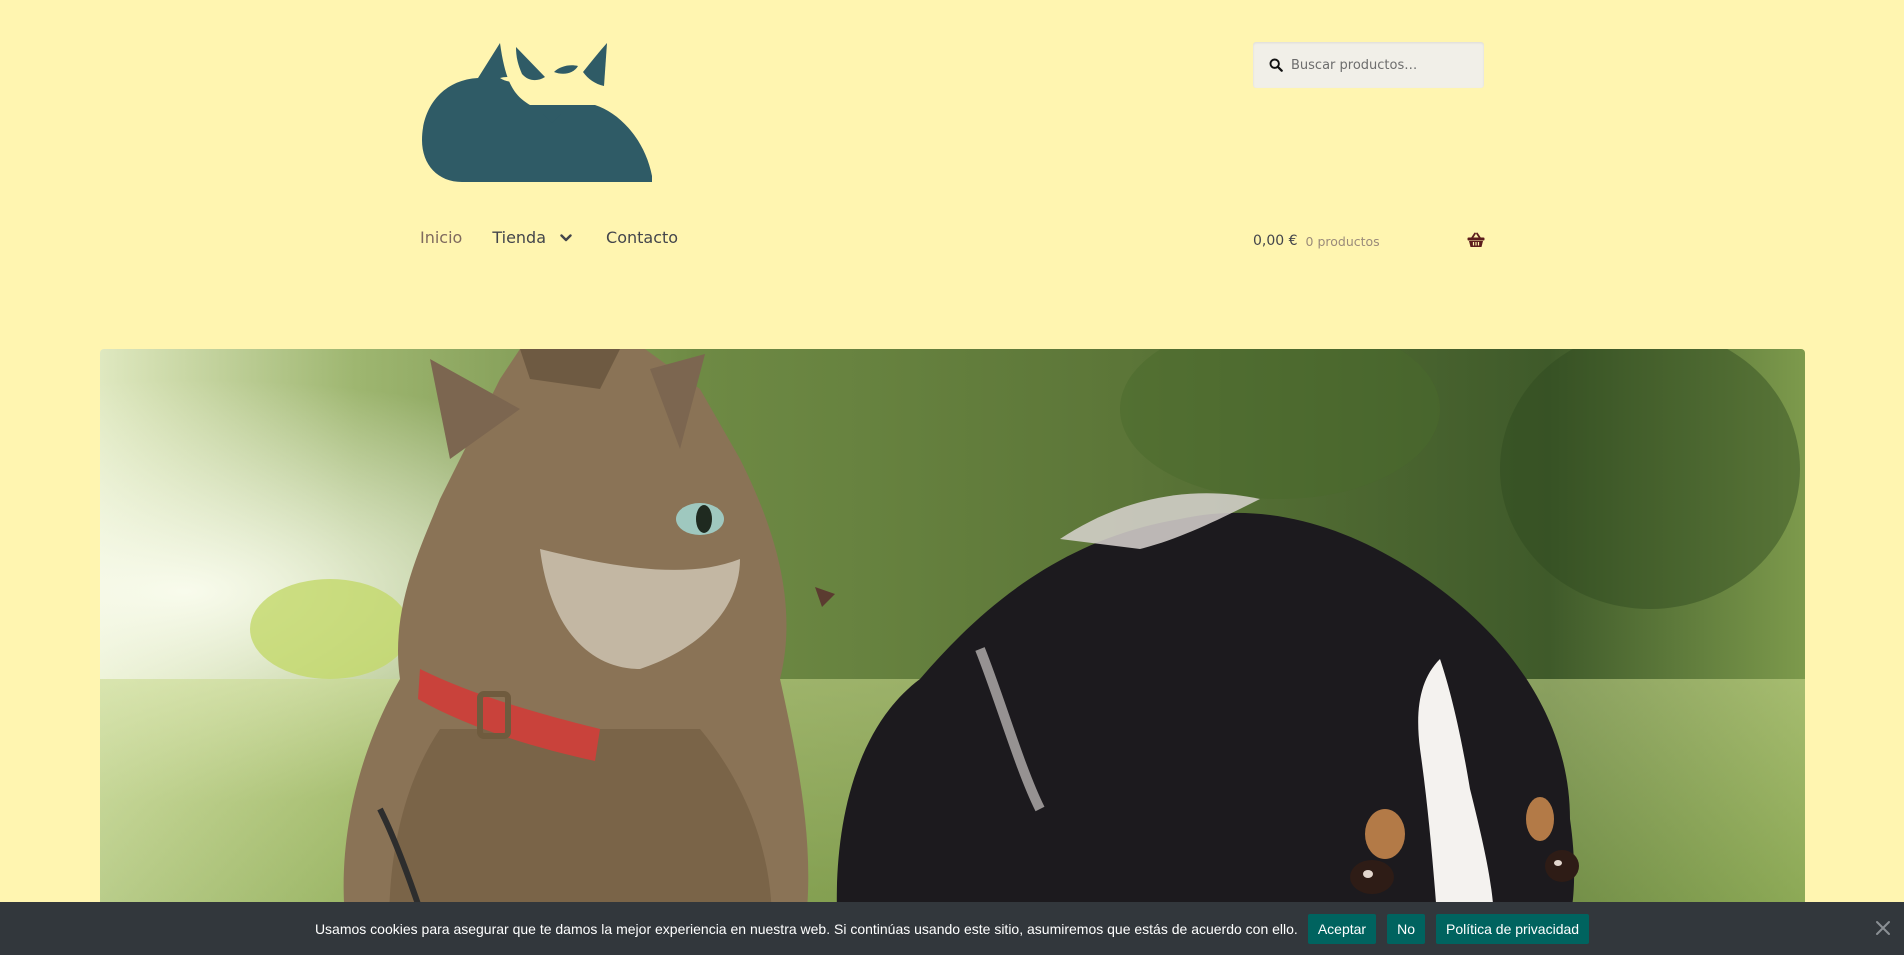 Image resolution: width=1904 pixels, height=955 pixels. Describe the element at coordinates (1342, 928) in the screenshot. I see `cookie-accept-button: Aceptar` at that location.